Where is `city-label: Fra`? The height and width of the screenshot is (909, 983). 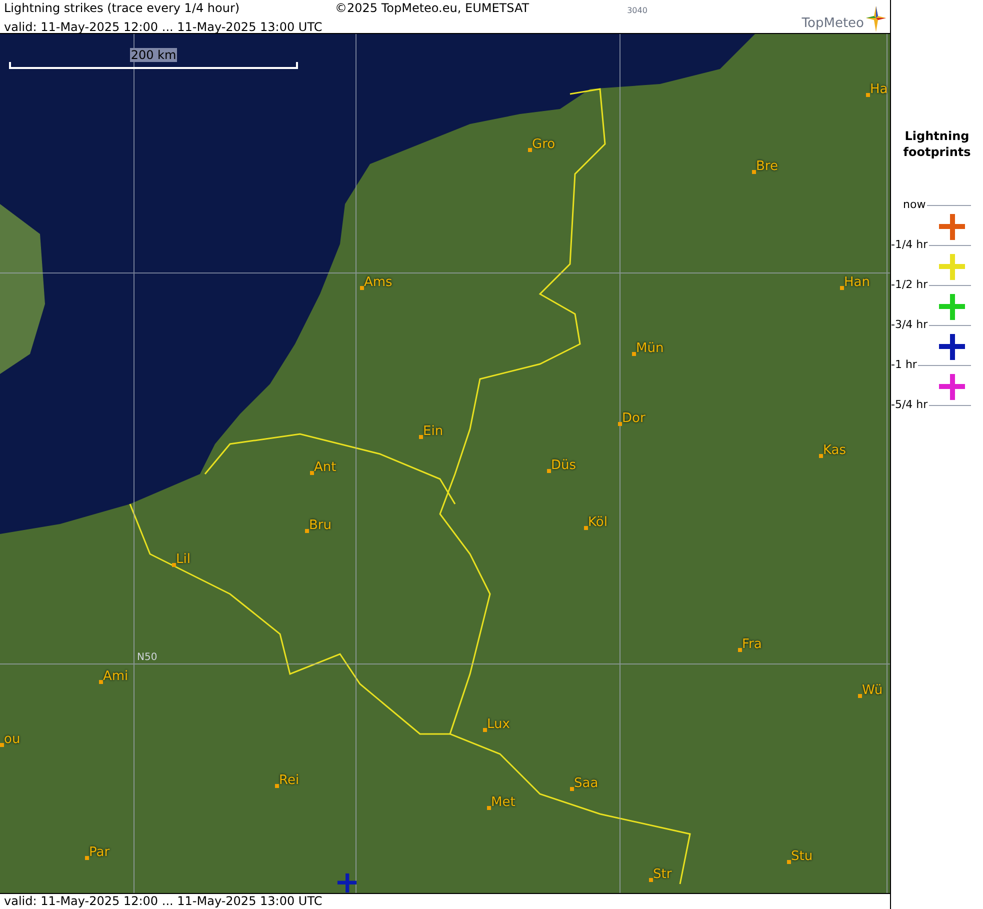 city-label: Fra is located at coordinates (752, 645).